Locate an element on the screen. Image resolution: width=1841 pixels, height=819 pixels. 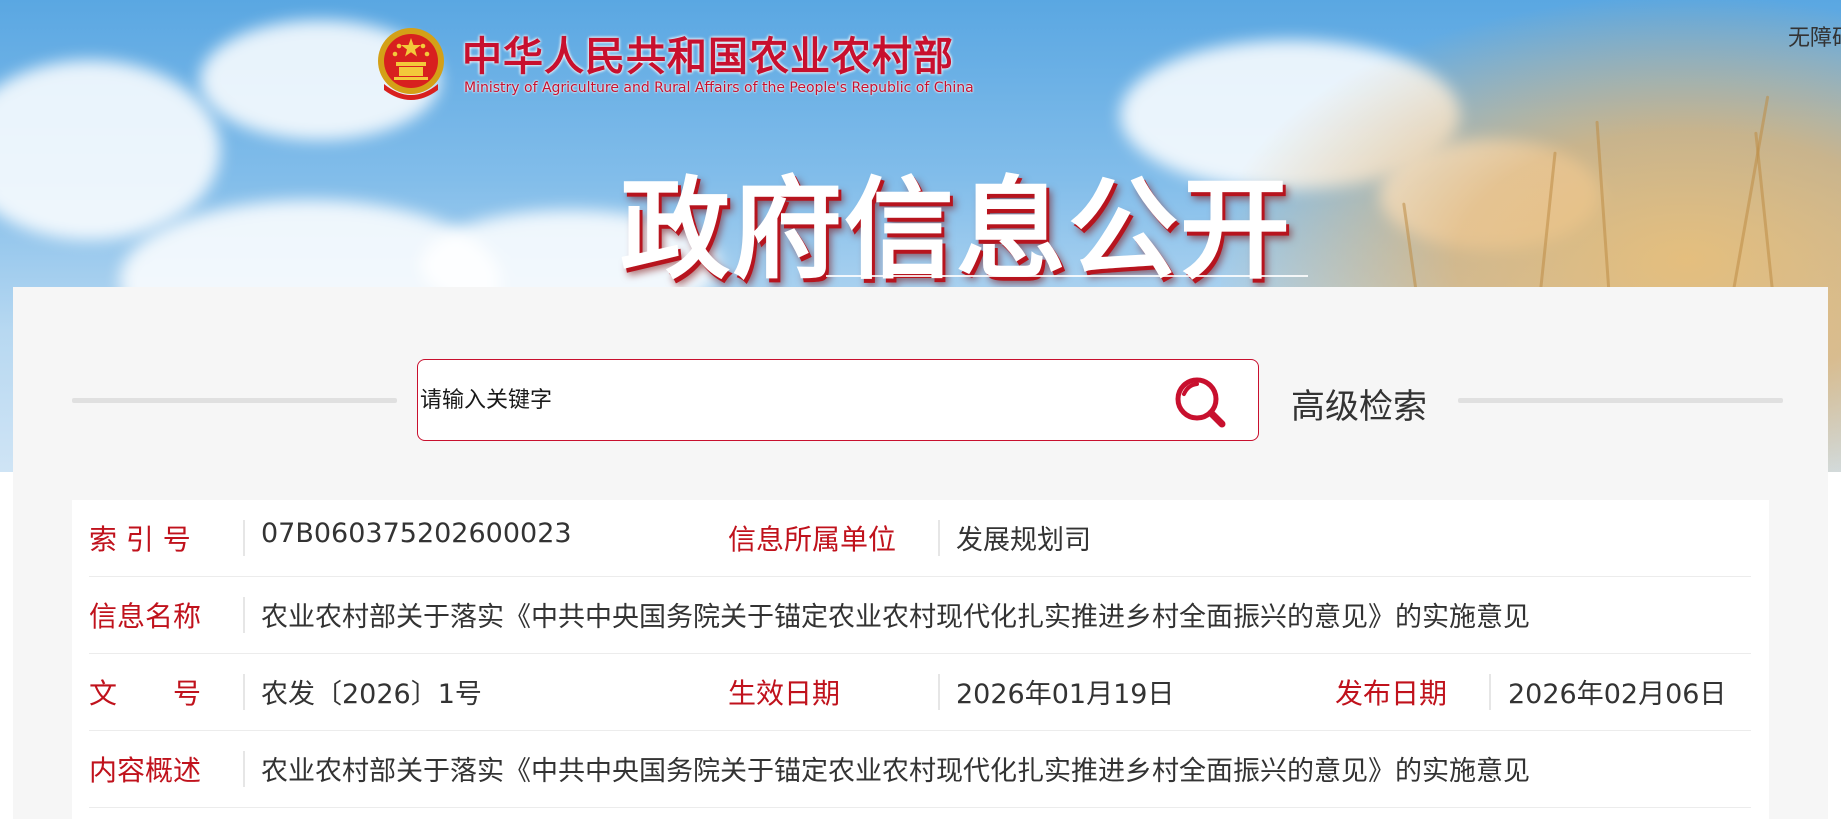
info-row-index: 索 引 号 07B060375202600023 信息所属单位 发展规划司 is located at coordinates (920, 538).